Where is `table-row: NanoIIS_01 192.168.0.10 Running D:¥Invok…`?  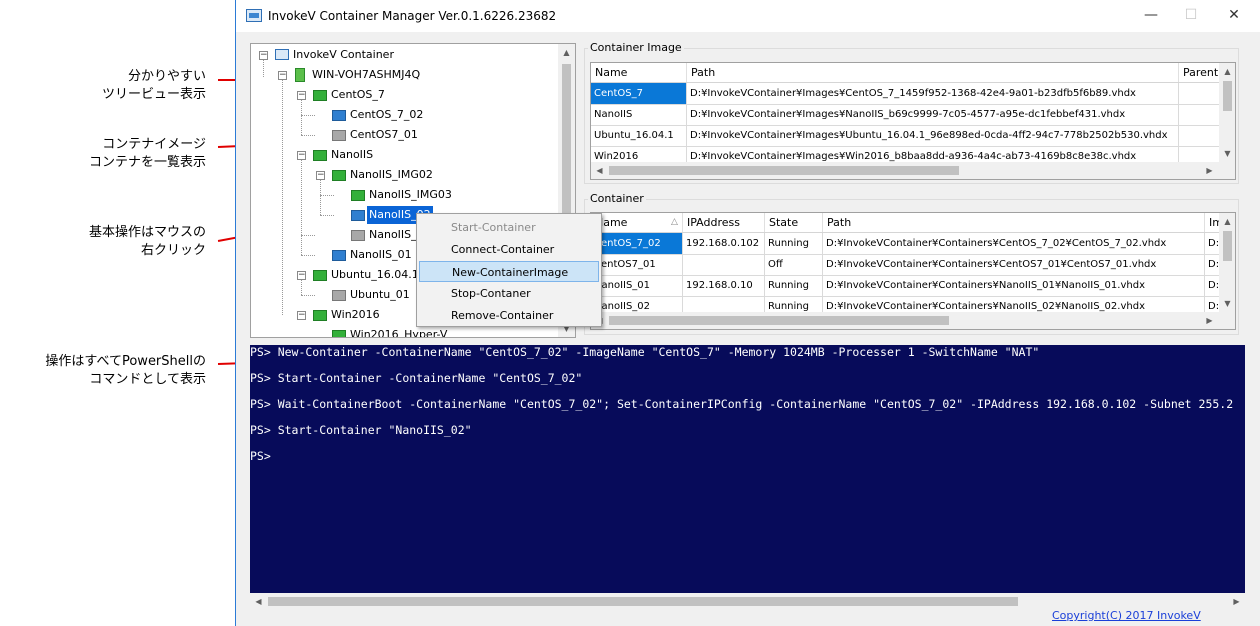
table-row: NanoIIS_01 192.168.0.10 Running D:¥Invok… is located at coordinates (913, 286).